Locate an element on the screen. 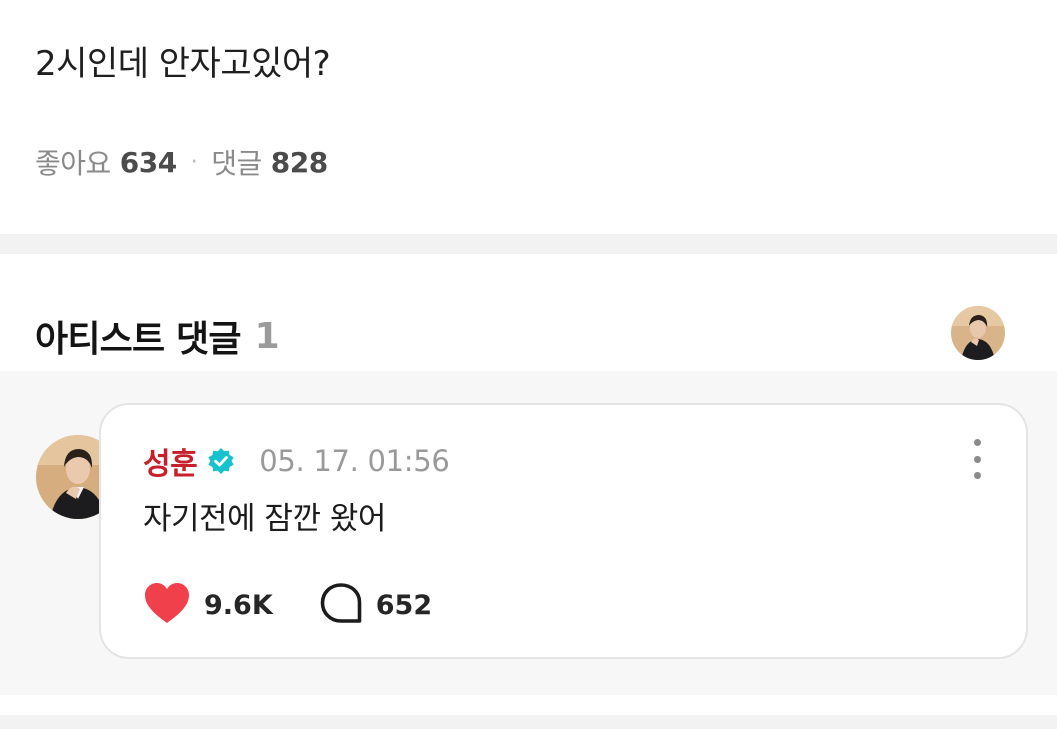 This screenshot has height=729, width=1057. artist-comments-title: 아티스트 댓글 1 is located at coordinates (157, 336).